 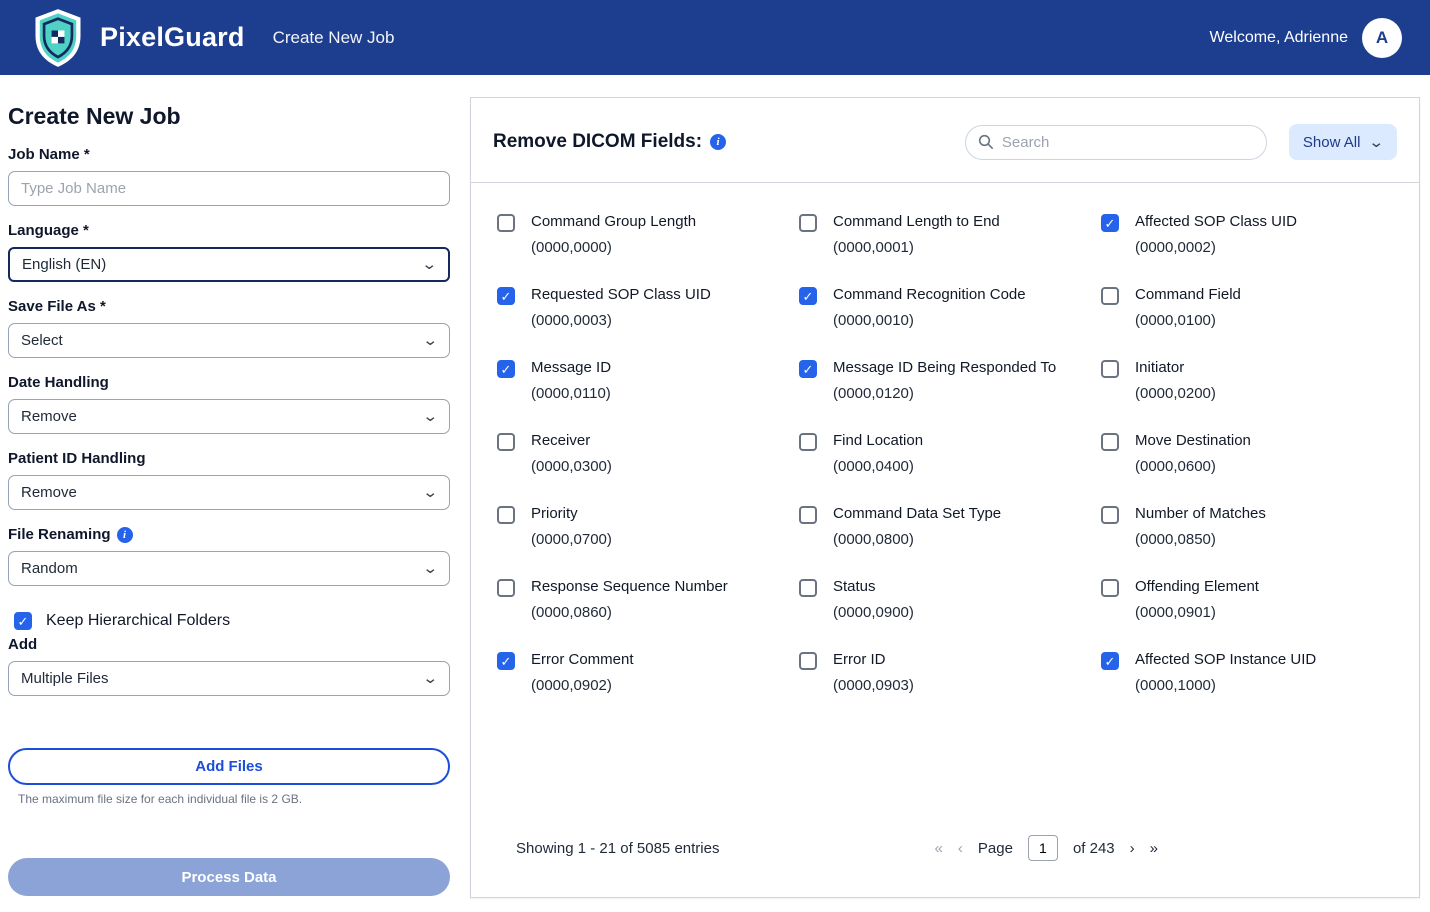 I want to click on dicom-field-item: Offending Element (0000,0901), so click(x=1247, y=599).